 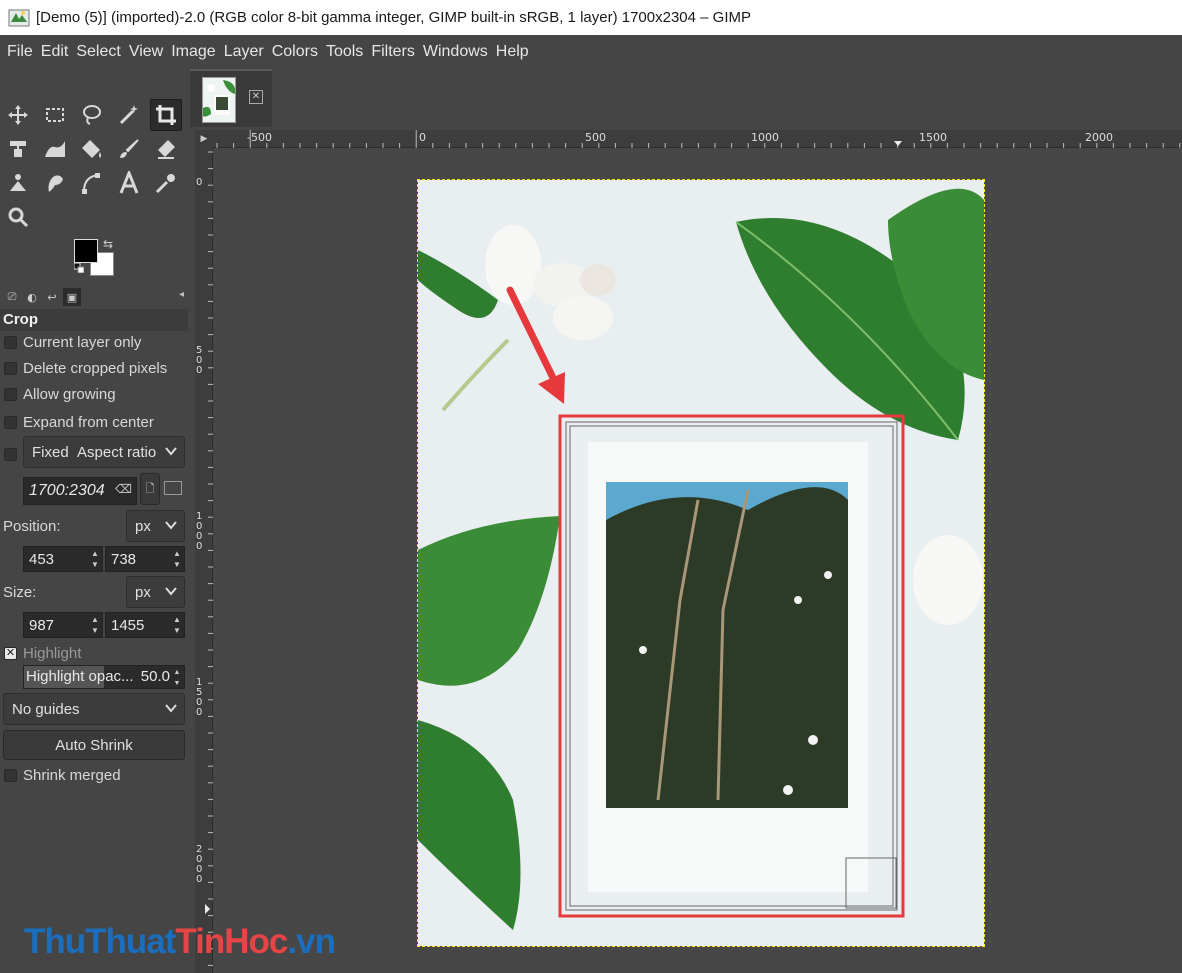 I want to click on text-tool-icon, so click(x=129, y=183).